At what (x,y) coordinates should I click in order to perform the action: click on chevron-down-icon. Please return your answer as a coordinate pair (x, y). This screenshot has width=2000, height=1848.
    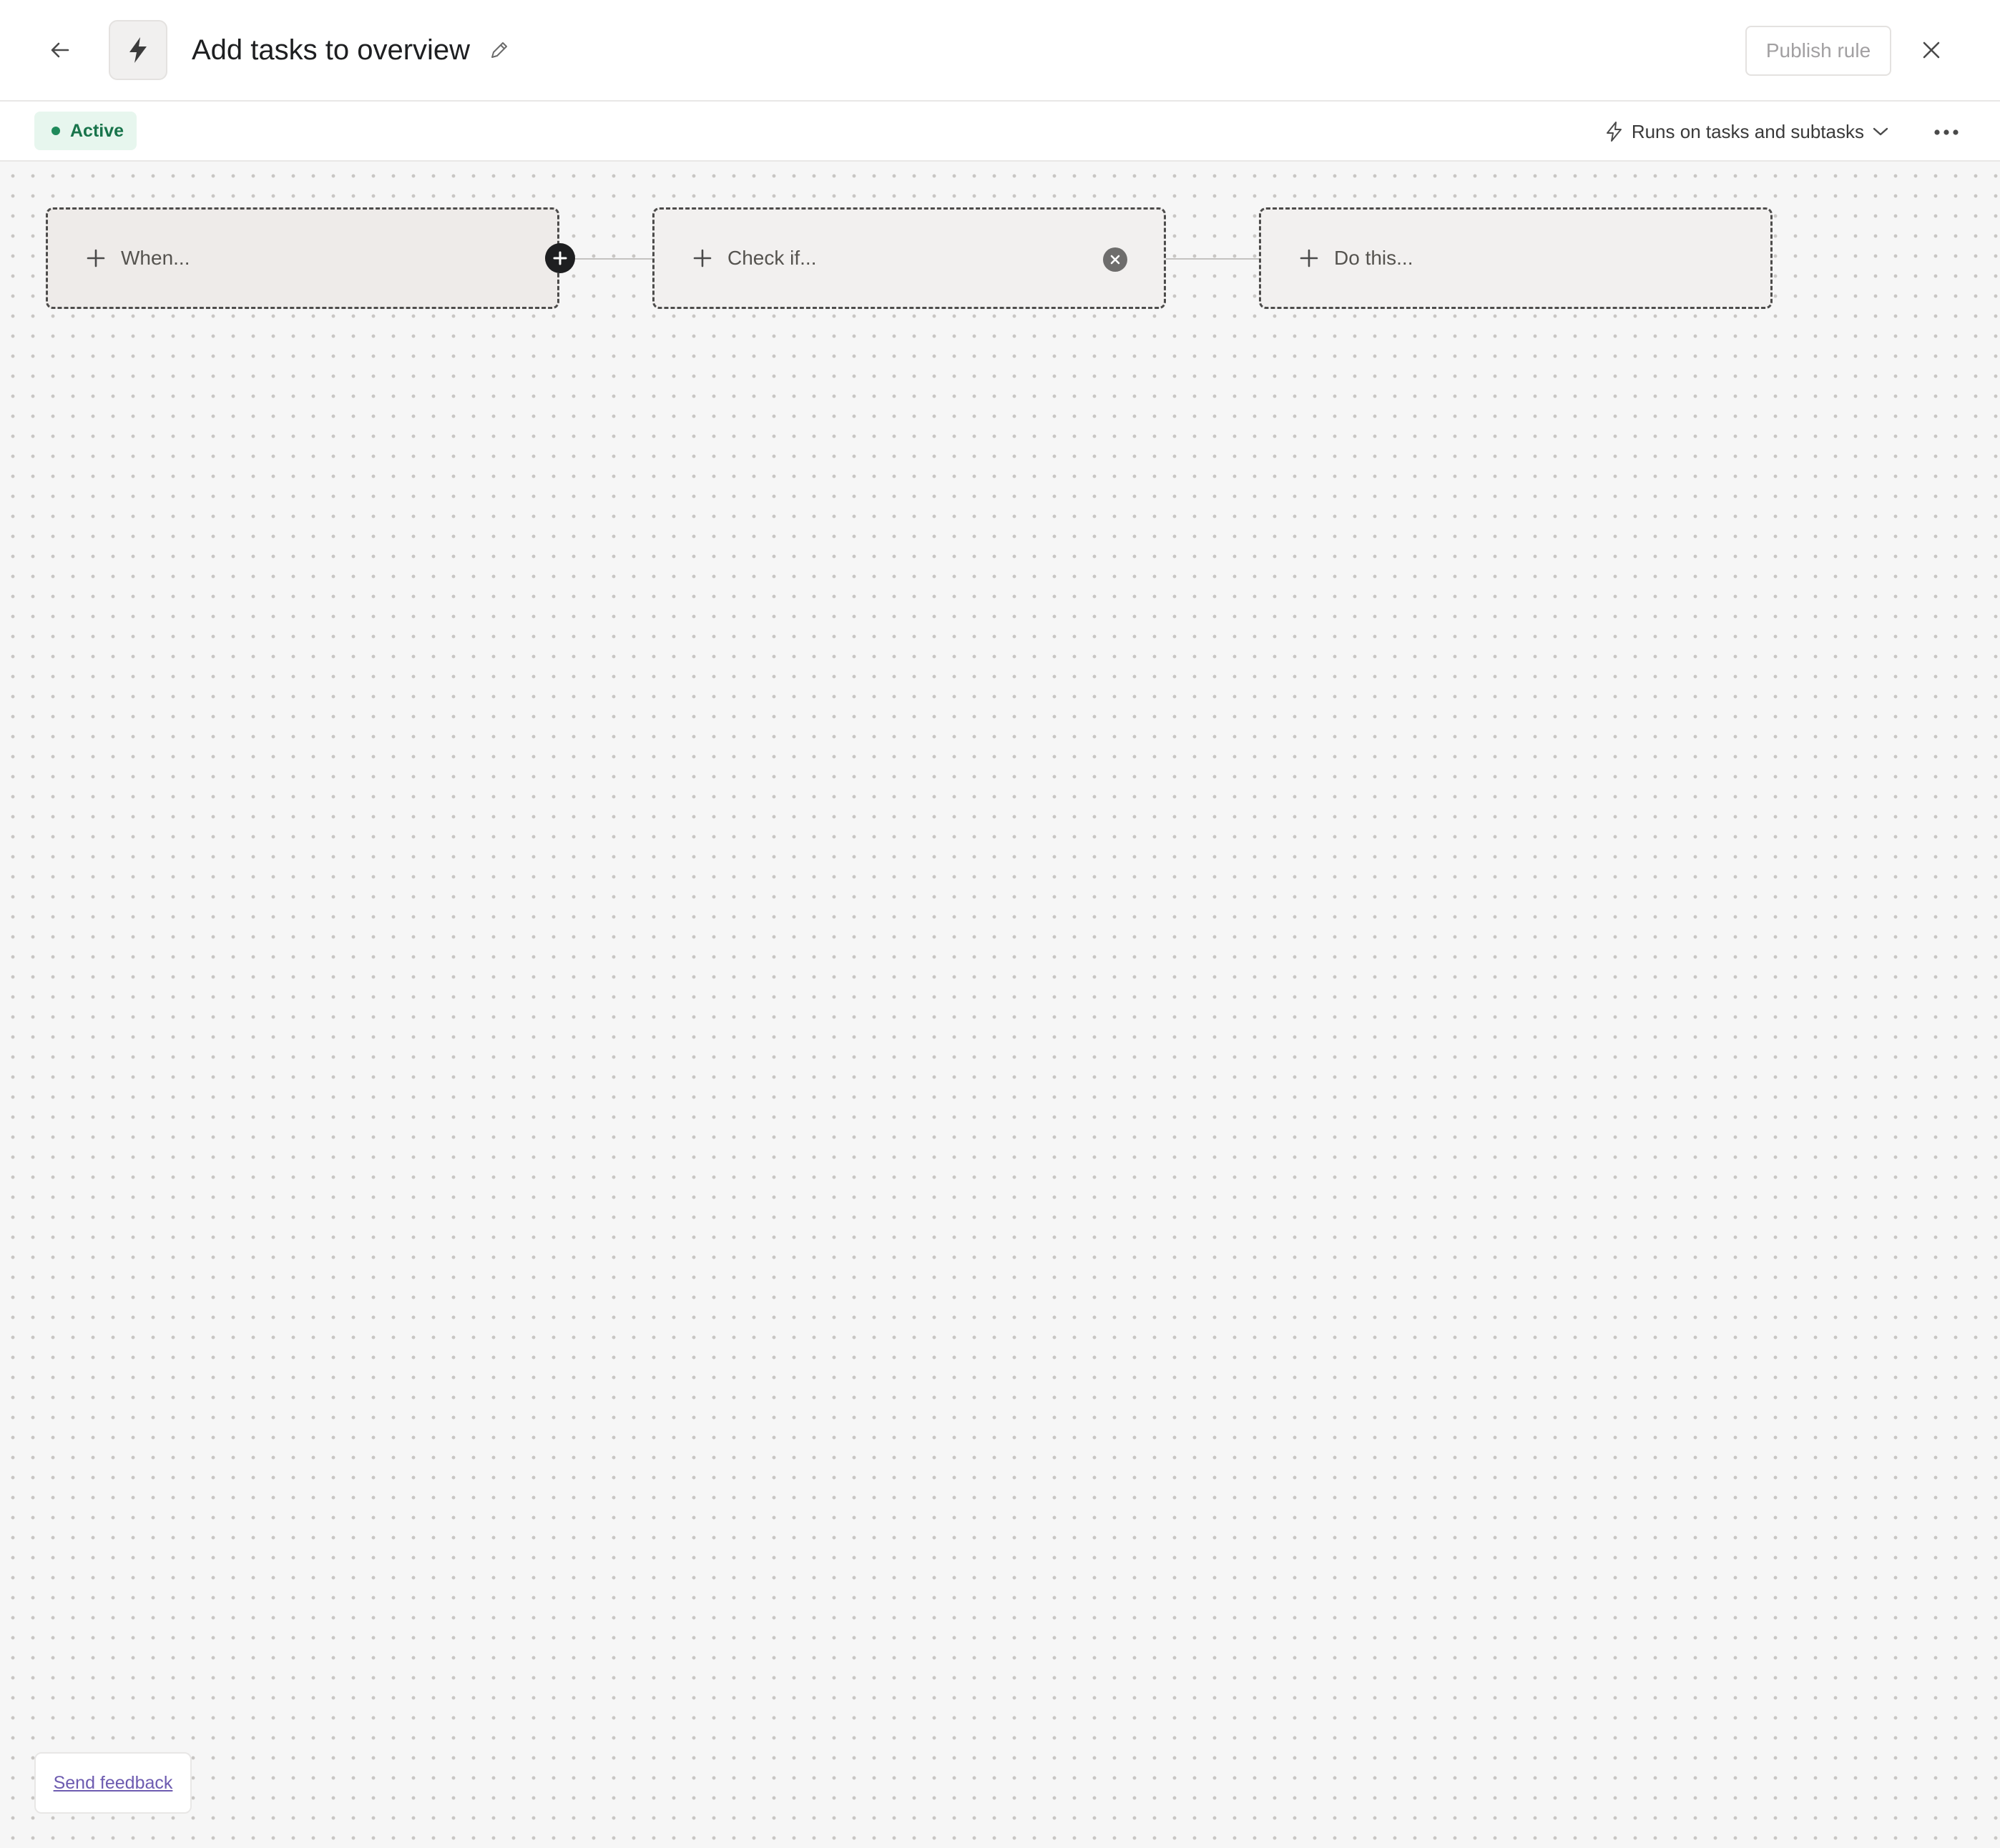
    Looking at the image, I should click on (1880, 132).